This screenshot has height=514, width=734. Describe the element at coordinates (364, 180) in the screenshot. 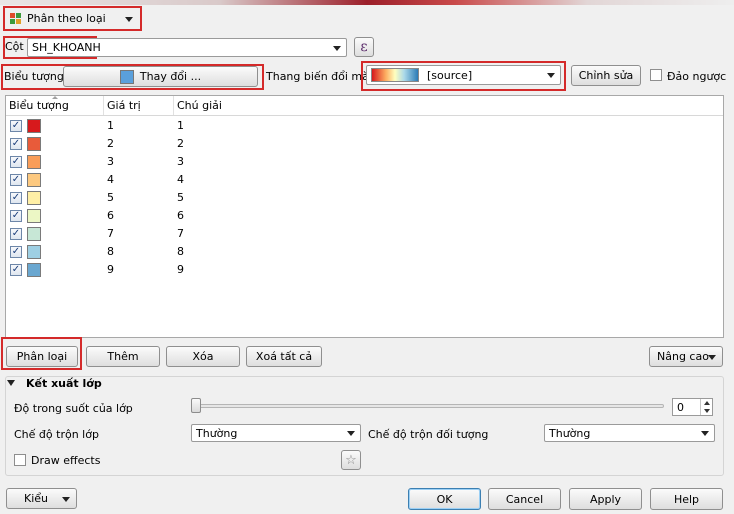

I see `table-row: ✓ 4 4` at that location.